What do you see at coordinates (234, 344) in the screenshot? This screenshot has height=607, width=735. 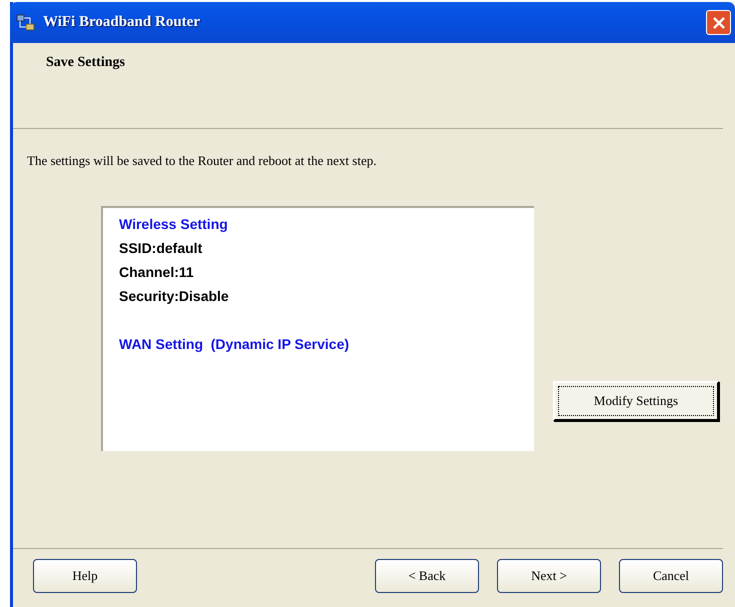 I see `section-heading: WAN Setting (Dynamic IP Service)` at bounding box center [234, 344].